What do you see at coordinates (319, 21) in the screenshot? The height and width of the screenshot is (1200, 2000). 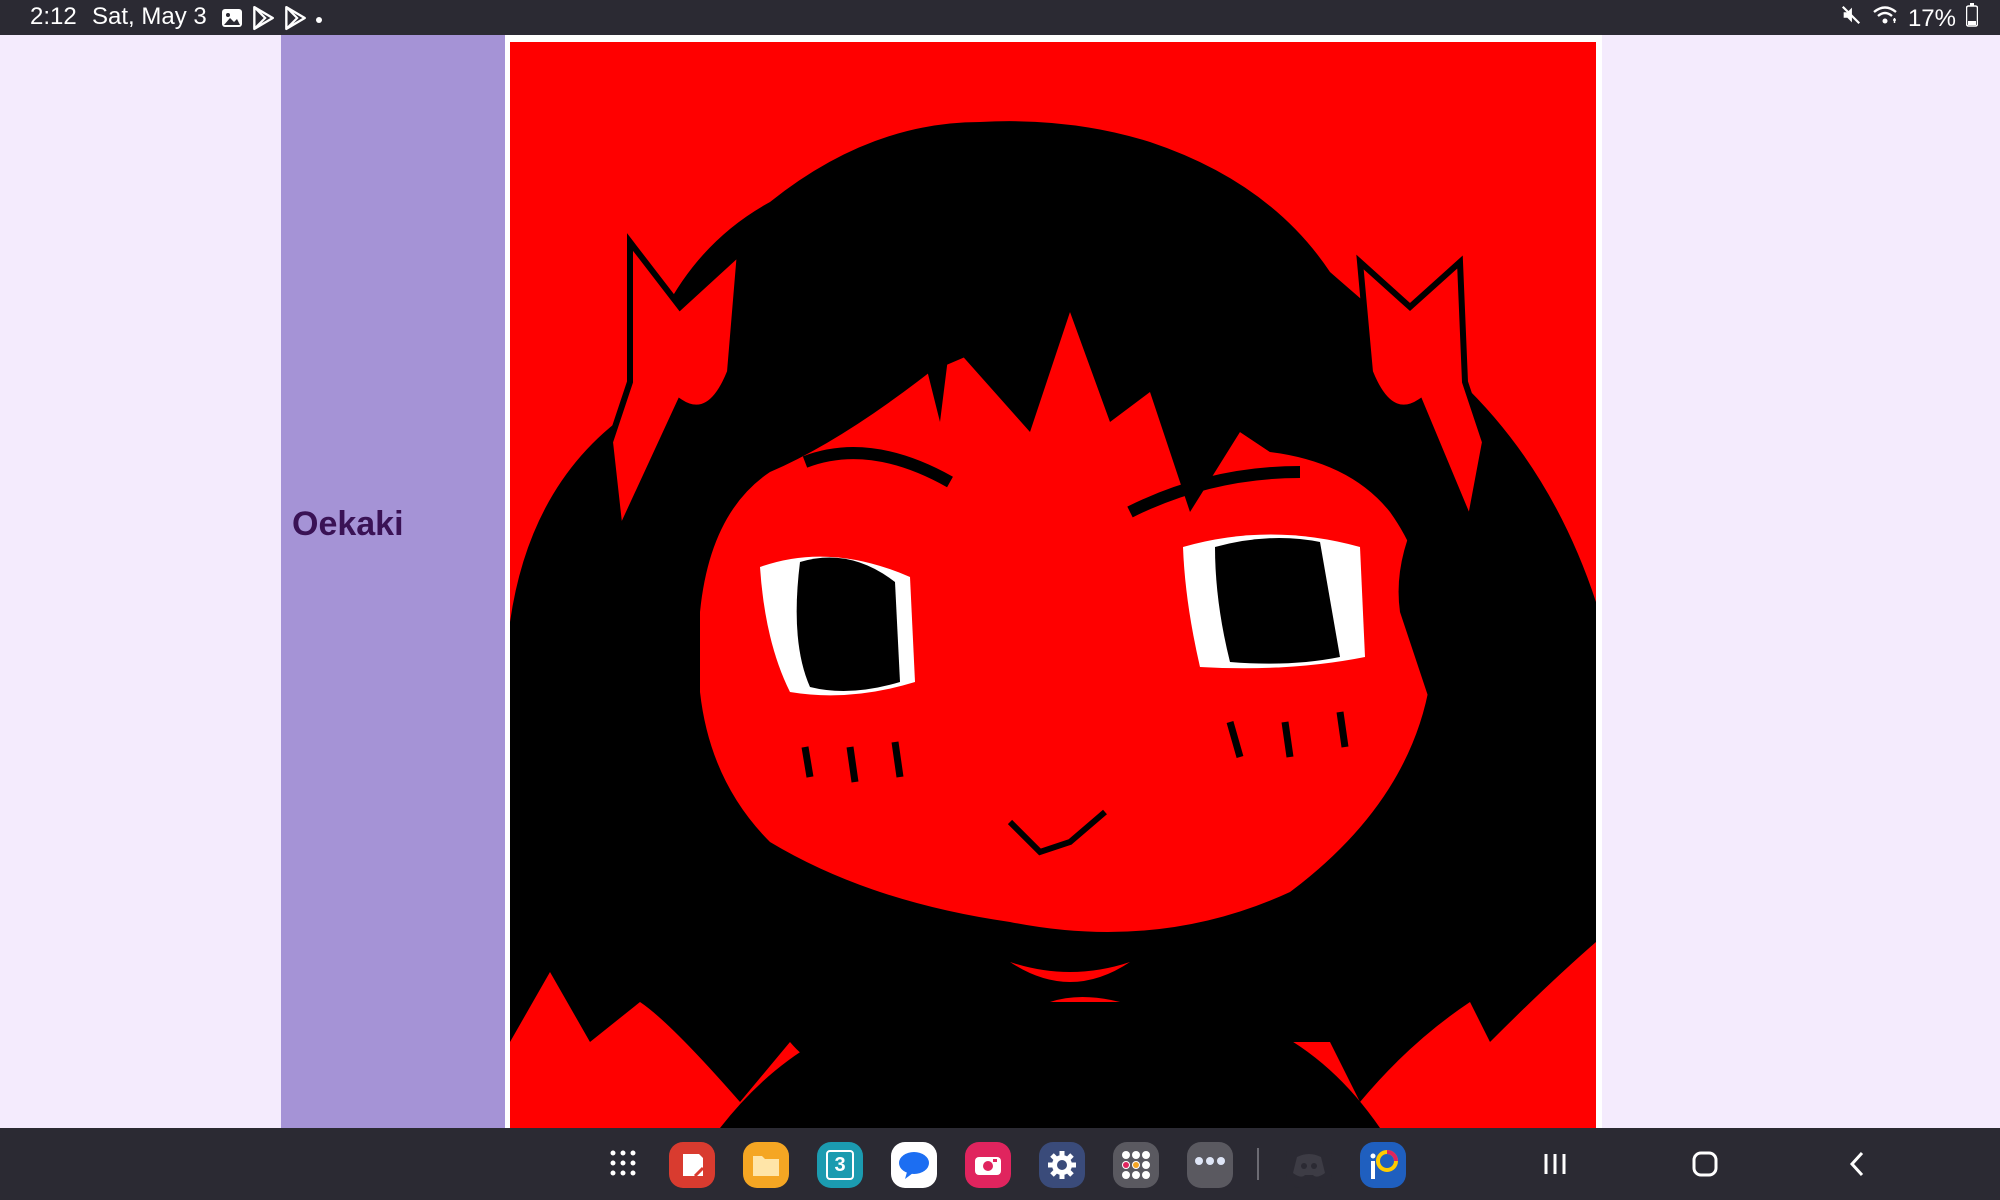 I see `dot-icon` at bounding box center [319, 21].